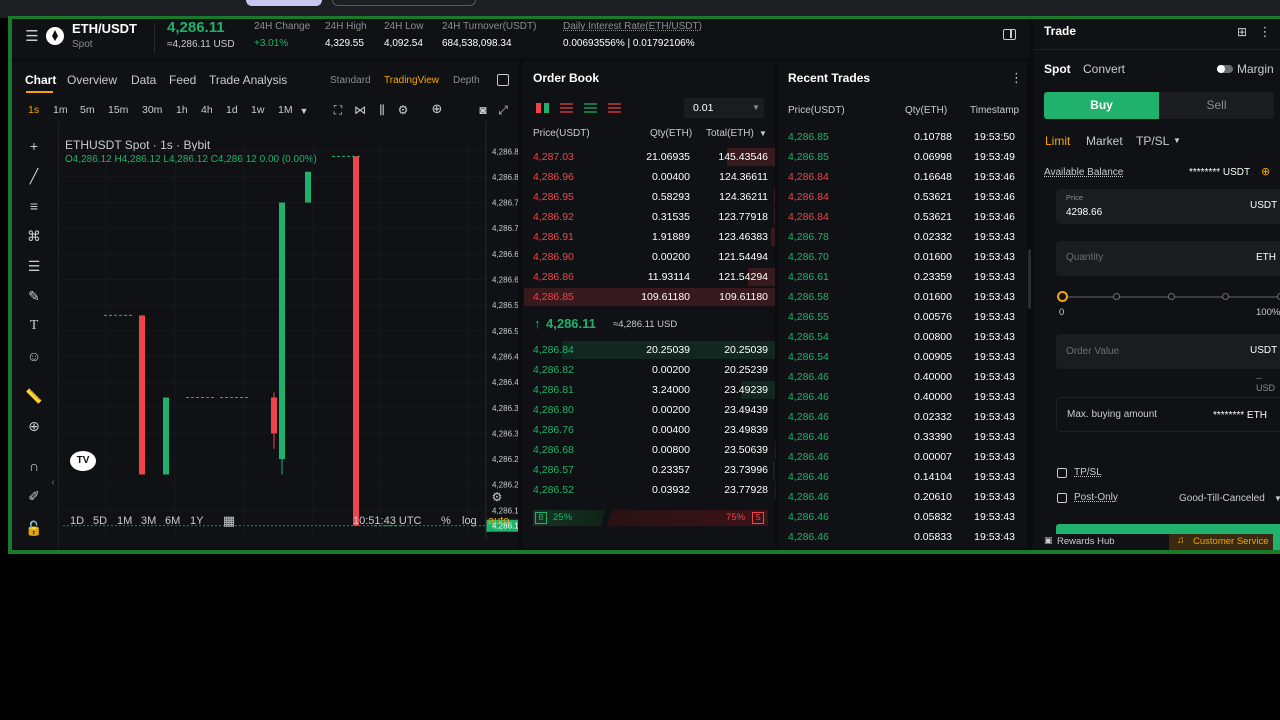  I want to click on interval-dropdown-icon: ▼, so click(304, 111).